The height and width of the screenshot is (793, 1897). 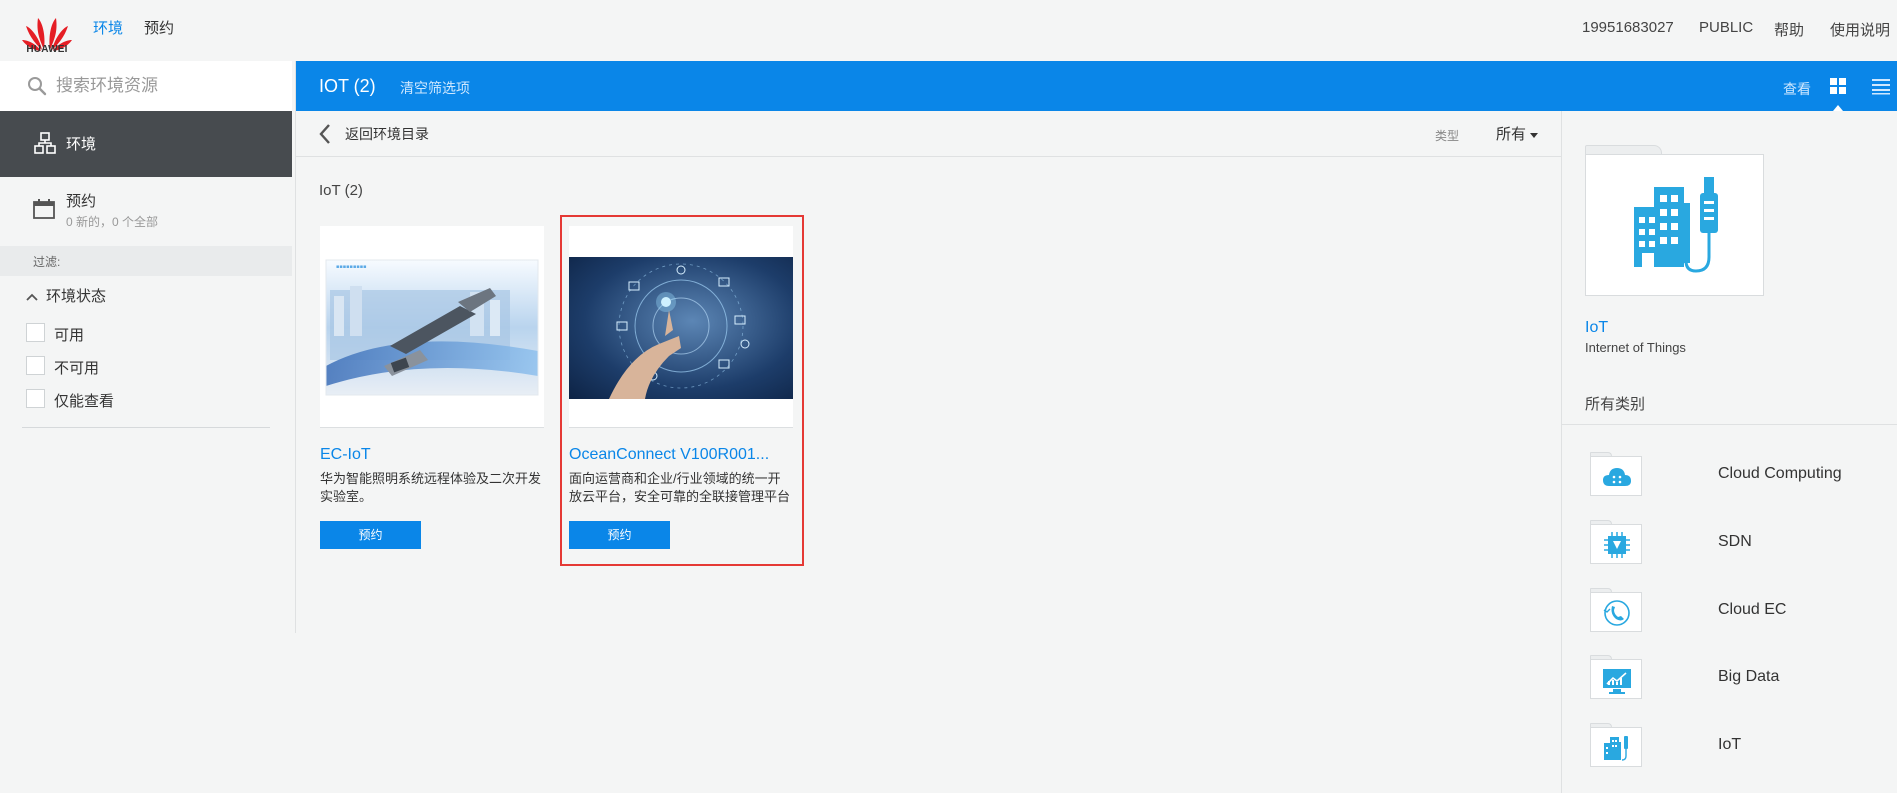 I want to click on card-thumbnail: ▪▪▪▪▪▪▪▪▪, so click(x=432, y=327).